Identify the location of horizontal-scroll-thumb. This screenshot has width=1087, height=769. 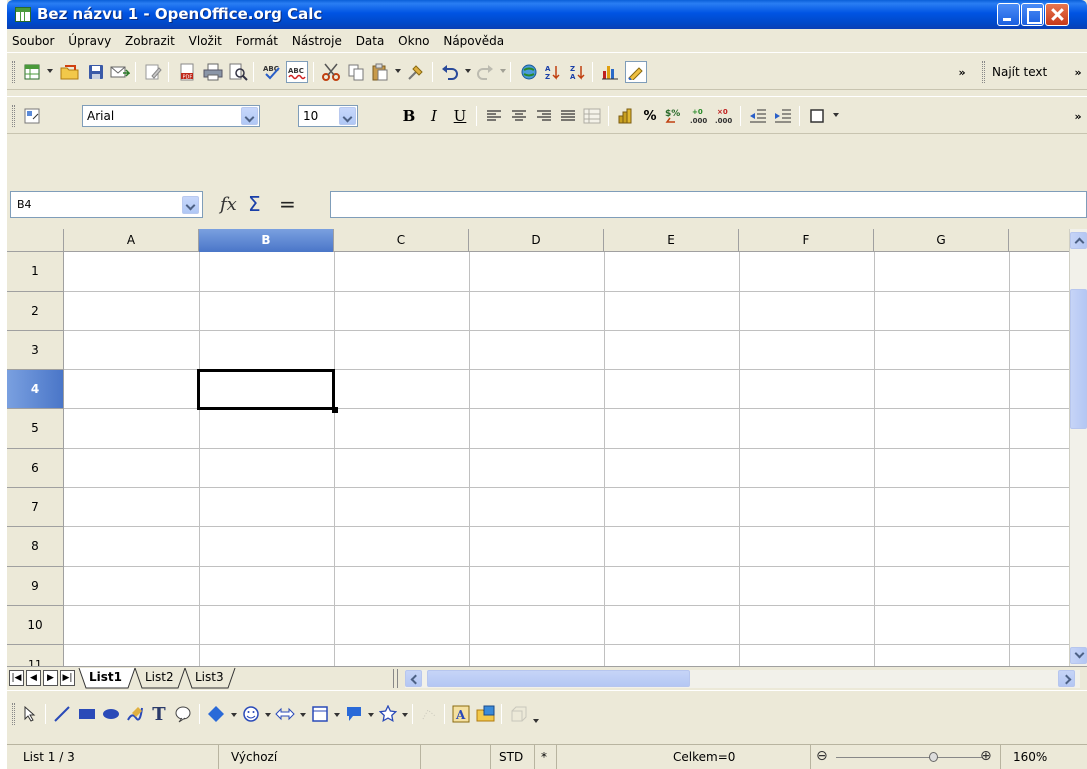
(558, 678).